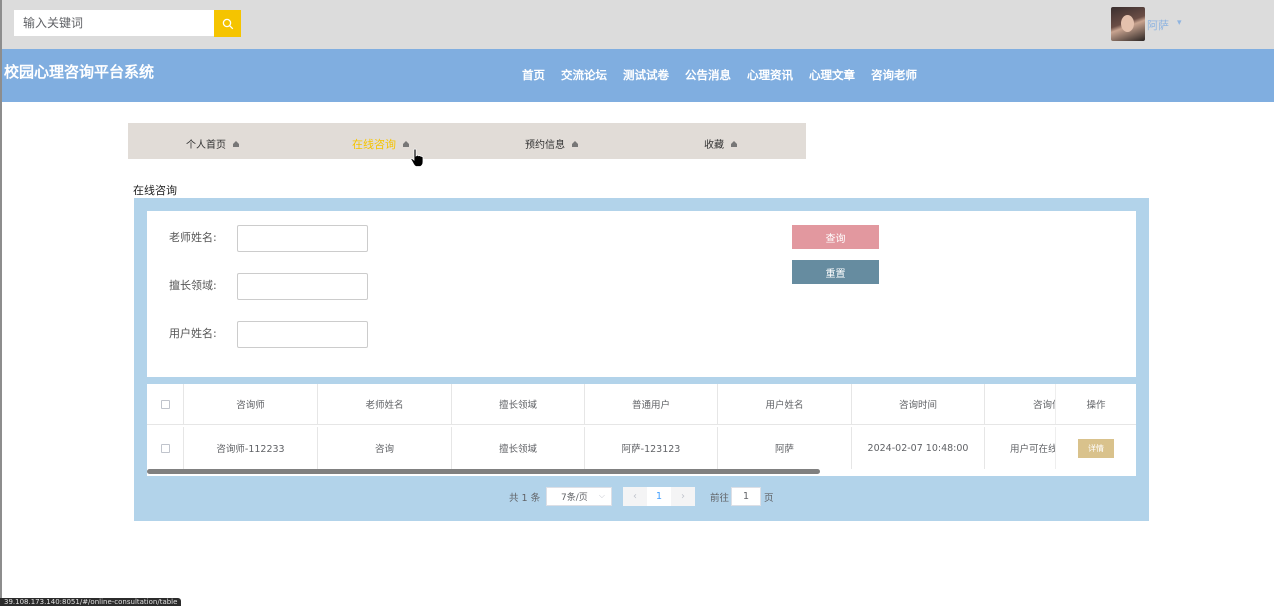 The width and height of the screenshot is (1274, 606). I want to click on nav-announcements: 公告消息, so click(708, 75).